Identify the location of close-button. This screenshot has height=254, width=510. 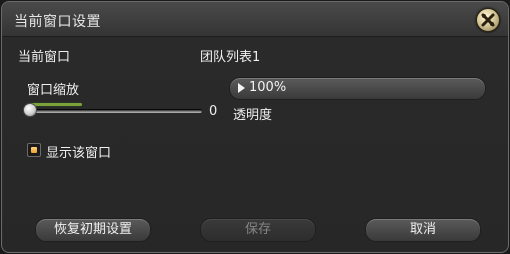
(488, 20).